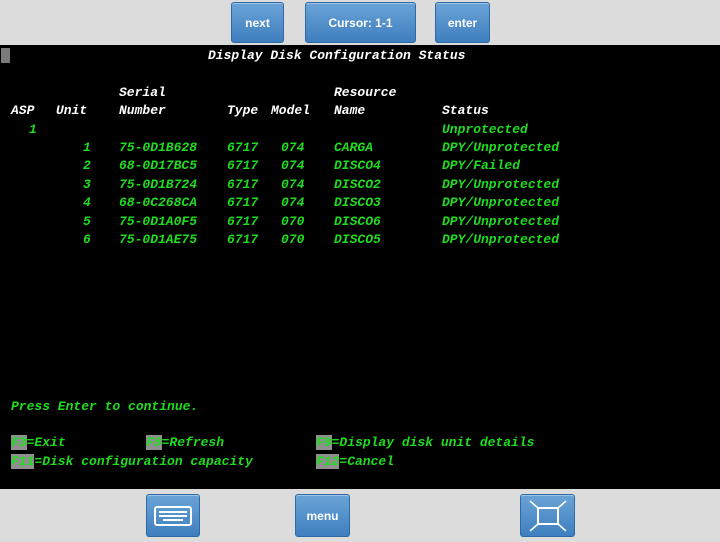  I want to click on fkey-exit: F3=Exit, so click(38, 443).